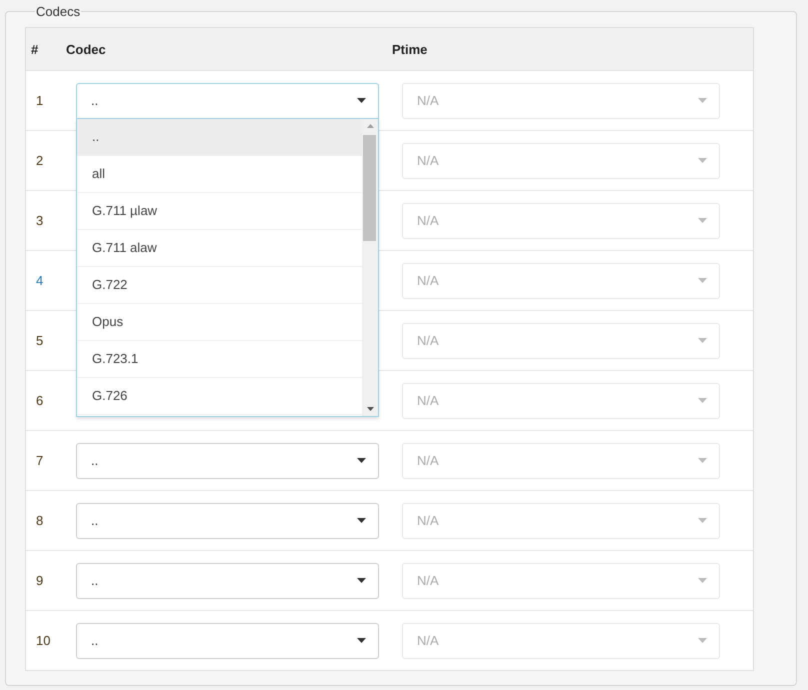 Image resolution: width=808 pixels, height=690 pixels. Describe the element at coordinates (369, 187) in the screenshot. I see `scrollbar-thumb` at that location.